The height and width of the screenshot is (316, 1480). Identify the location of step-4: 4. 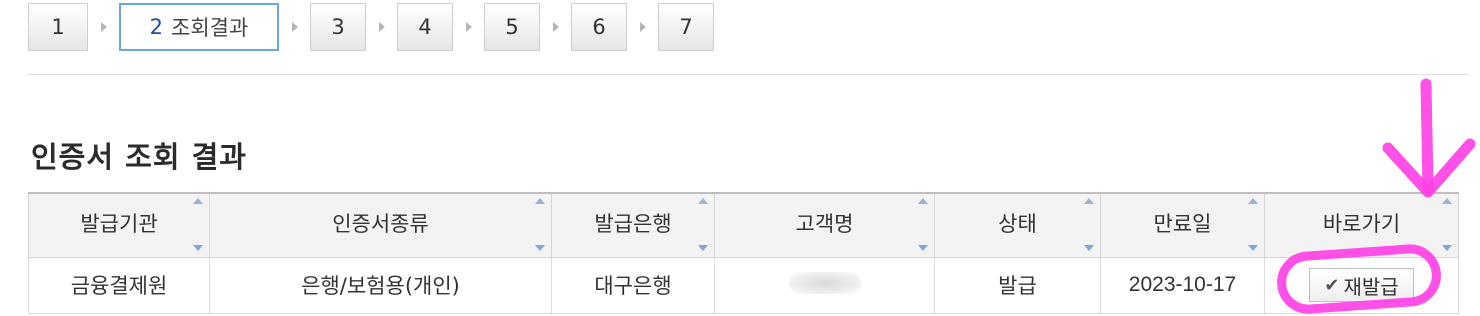
(425, 27).